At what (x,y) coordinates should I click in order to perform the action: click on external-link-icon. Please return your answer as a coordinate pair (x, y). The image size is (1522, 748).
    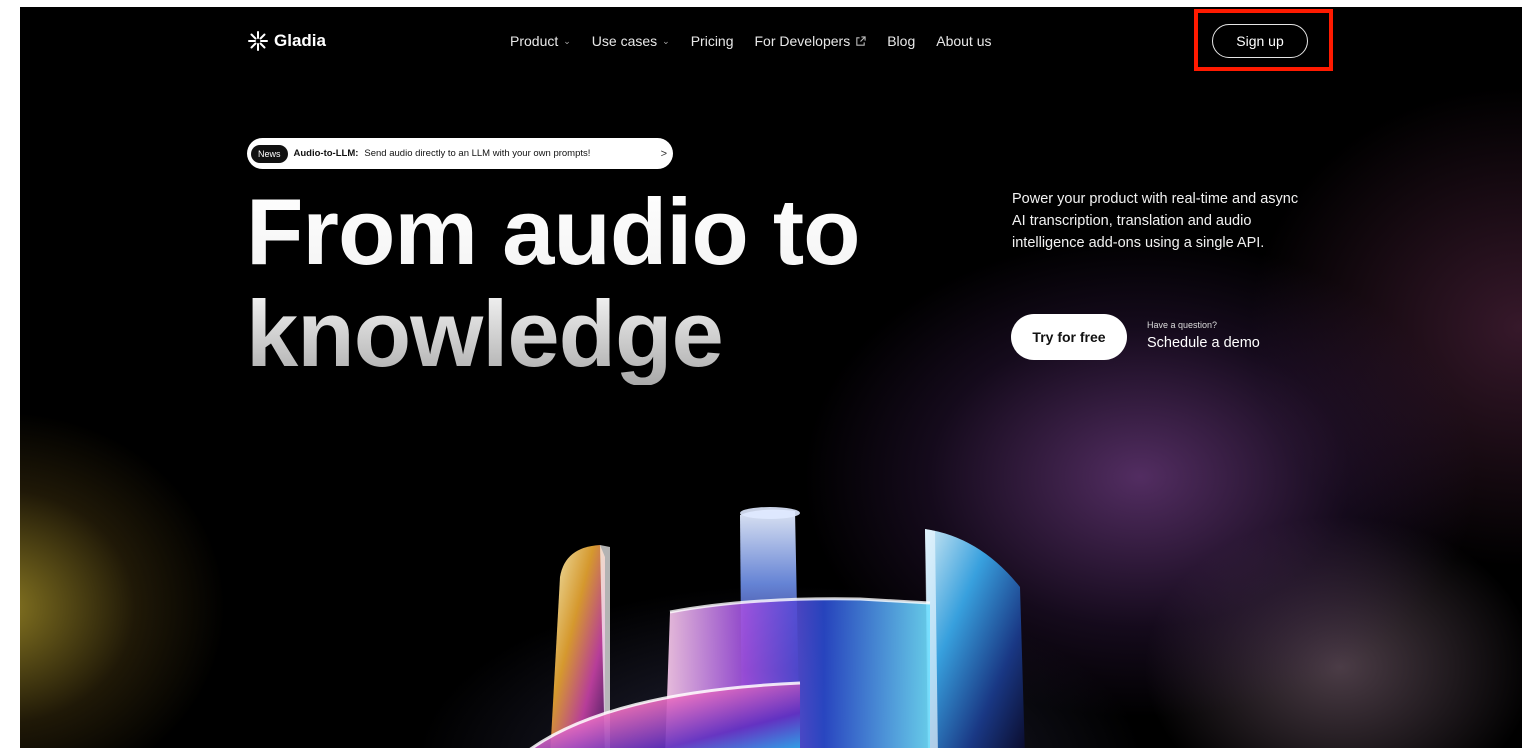
    Looking at the image, I should click on (861, 40).